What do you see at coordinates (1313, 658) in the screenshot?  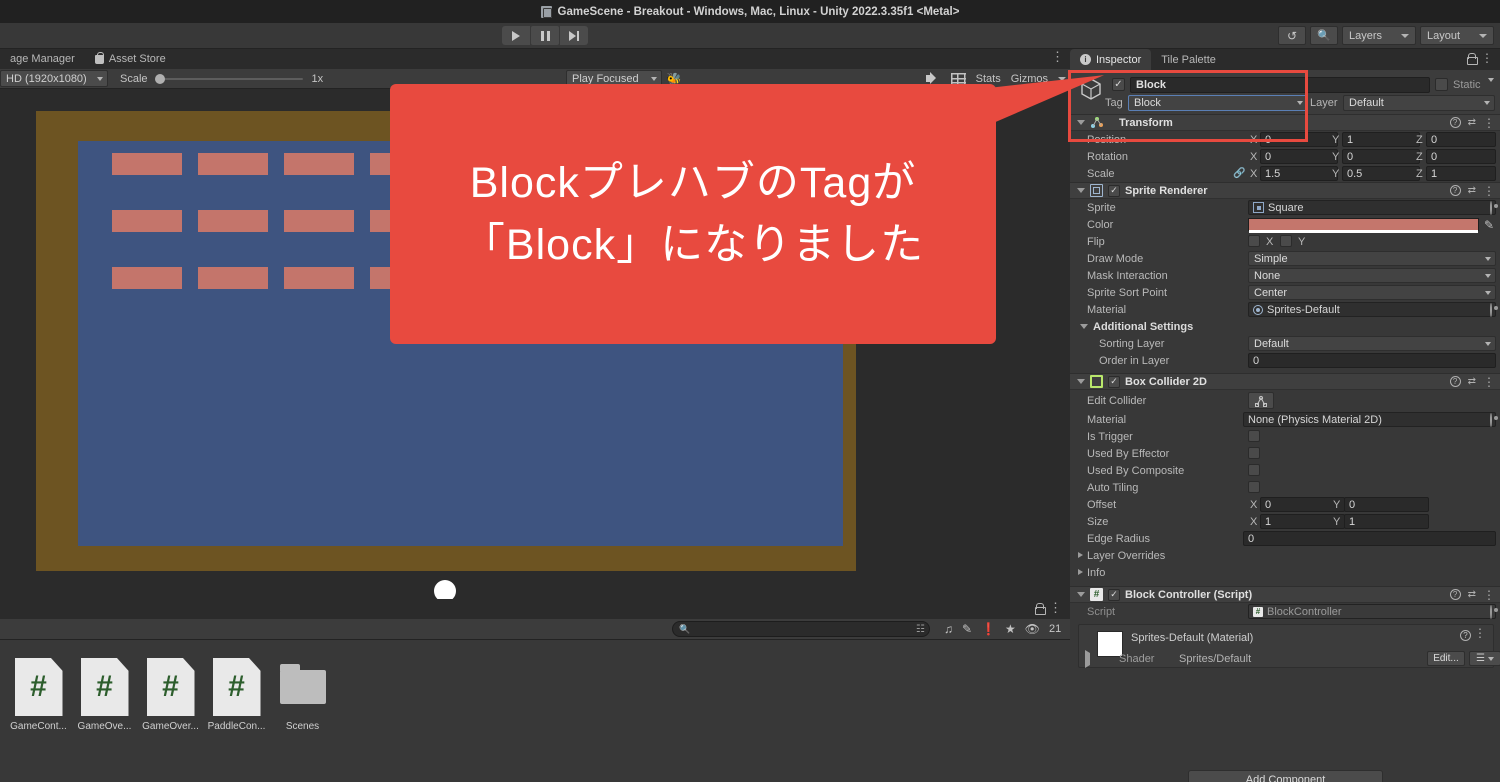 I see `shader-dropdown: Sprites/Default` at bounding box center [1313, 658].